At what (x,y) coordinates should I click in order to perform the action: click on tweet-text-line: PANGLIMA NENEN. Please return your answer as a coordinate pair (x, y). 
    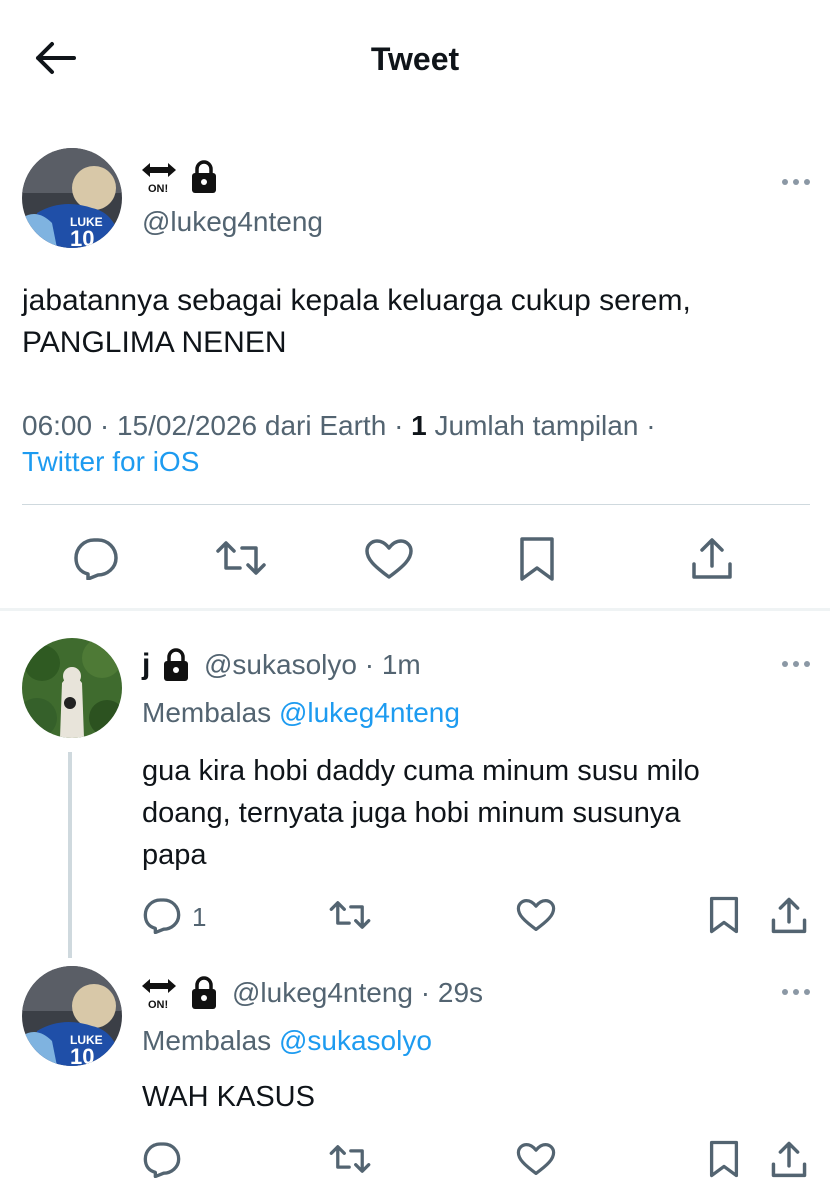
    Looking at the image, I should click on (154, 342).